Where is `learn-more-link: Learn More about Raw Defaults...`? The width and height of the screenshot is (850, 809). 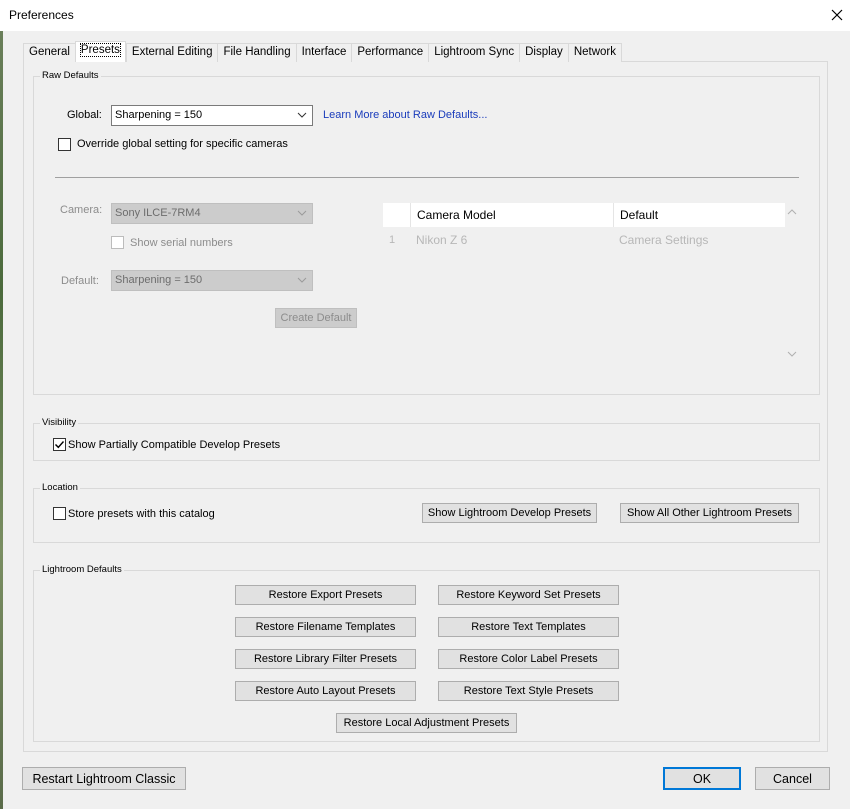
learn-more-link: Learn More about Raw Defaults... is located at coordinates (405, 115).